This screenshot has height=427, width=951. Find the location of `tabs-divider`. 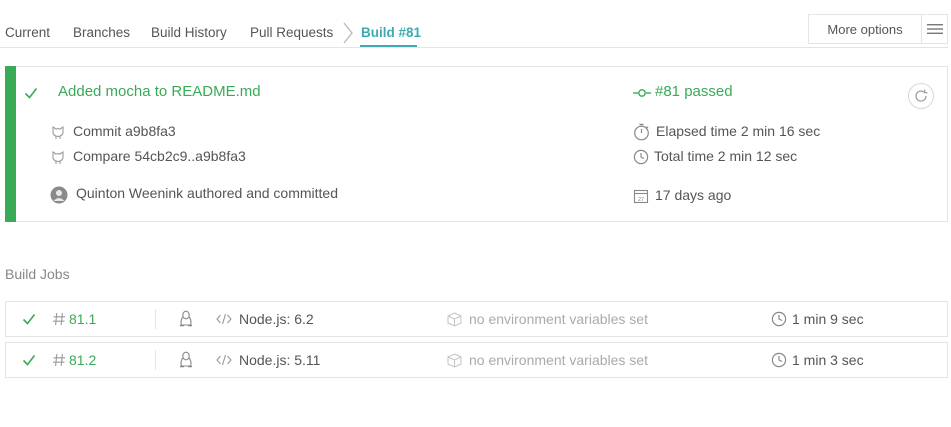

tabs-divider is located at coordinates (474, 47).